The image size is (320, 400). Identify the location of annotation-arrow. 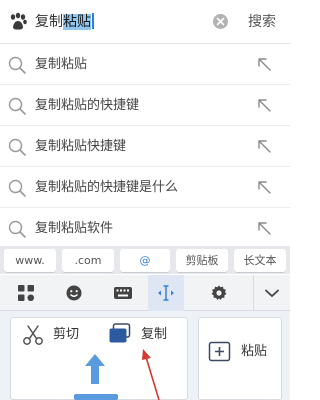
(151, 373).